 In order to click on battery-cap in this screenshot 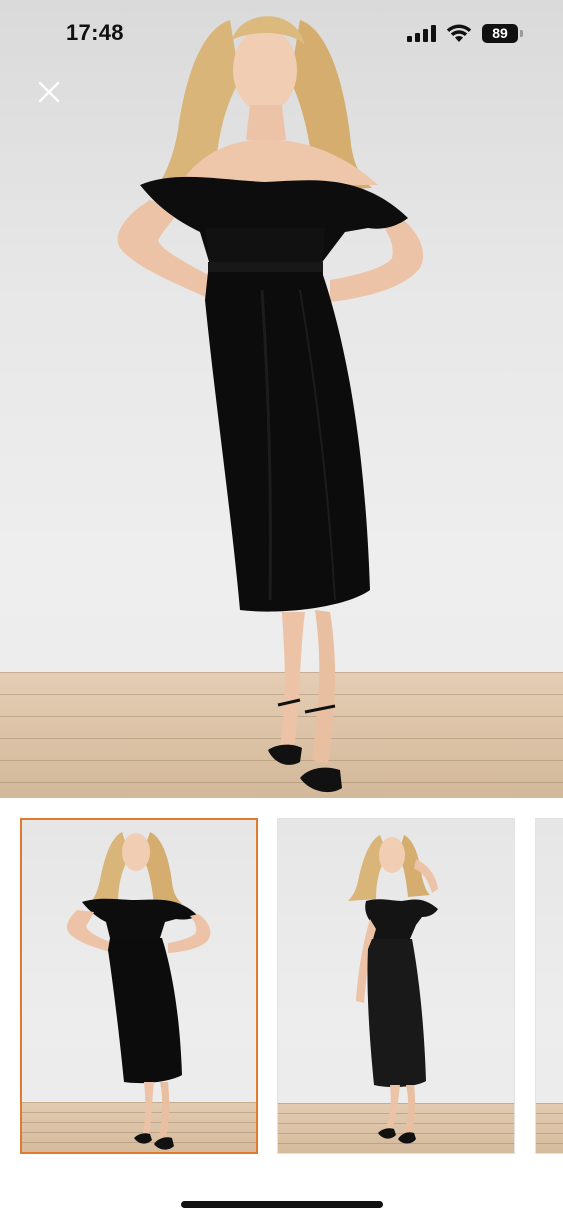, I will do `click(521, 33)`.